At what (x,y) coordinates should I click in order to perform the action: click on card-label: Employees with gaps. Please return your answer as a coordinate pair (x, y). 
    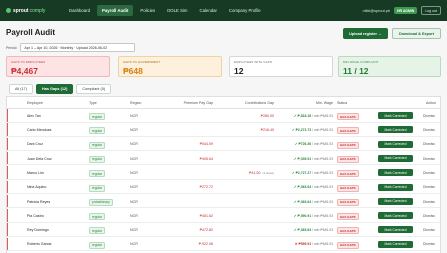
    Looking at the image, I should click on (253, 62).